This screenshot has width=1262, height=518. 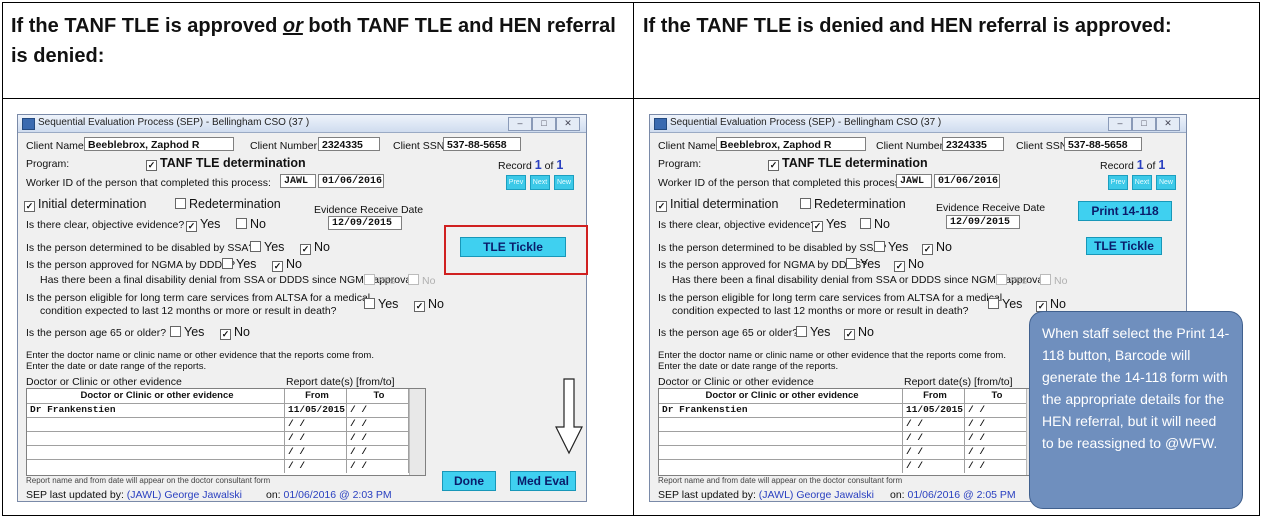 What do you see at coordinates (429, 304) in the screenshot?
I see `ltc-no-checkbox: ✓ No` at bounding box center [429, 304].